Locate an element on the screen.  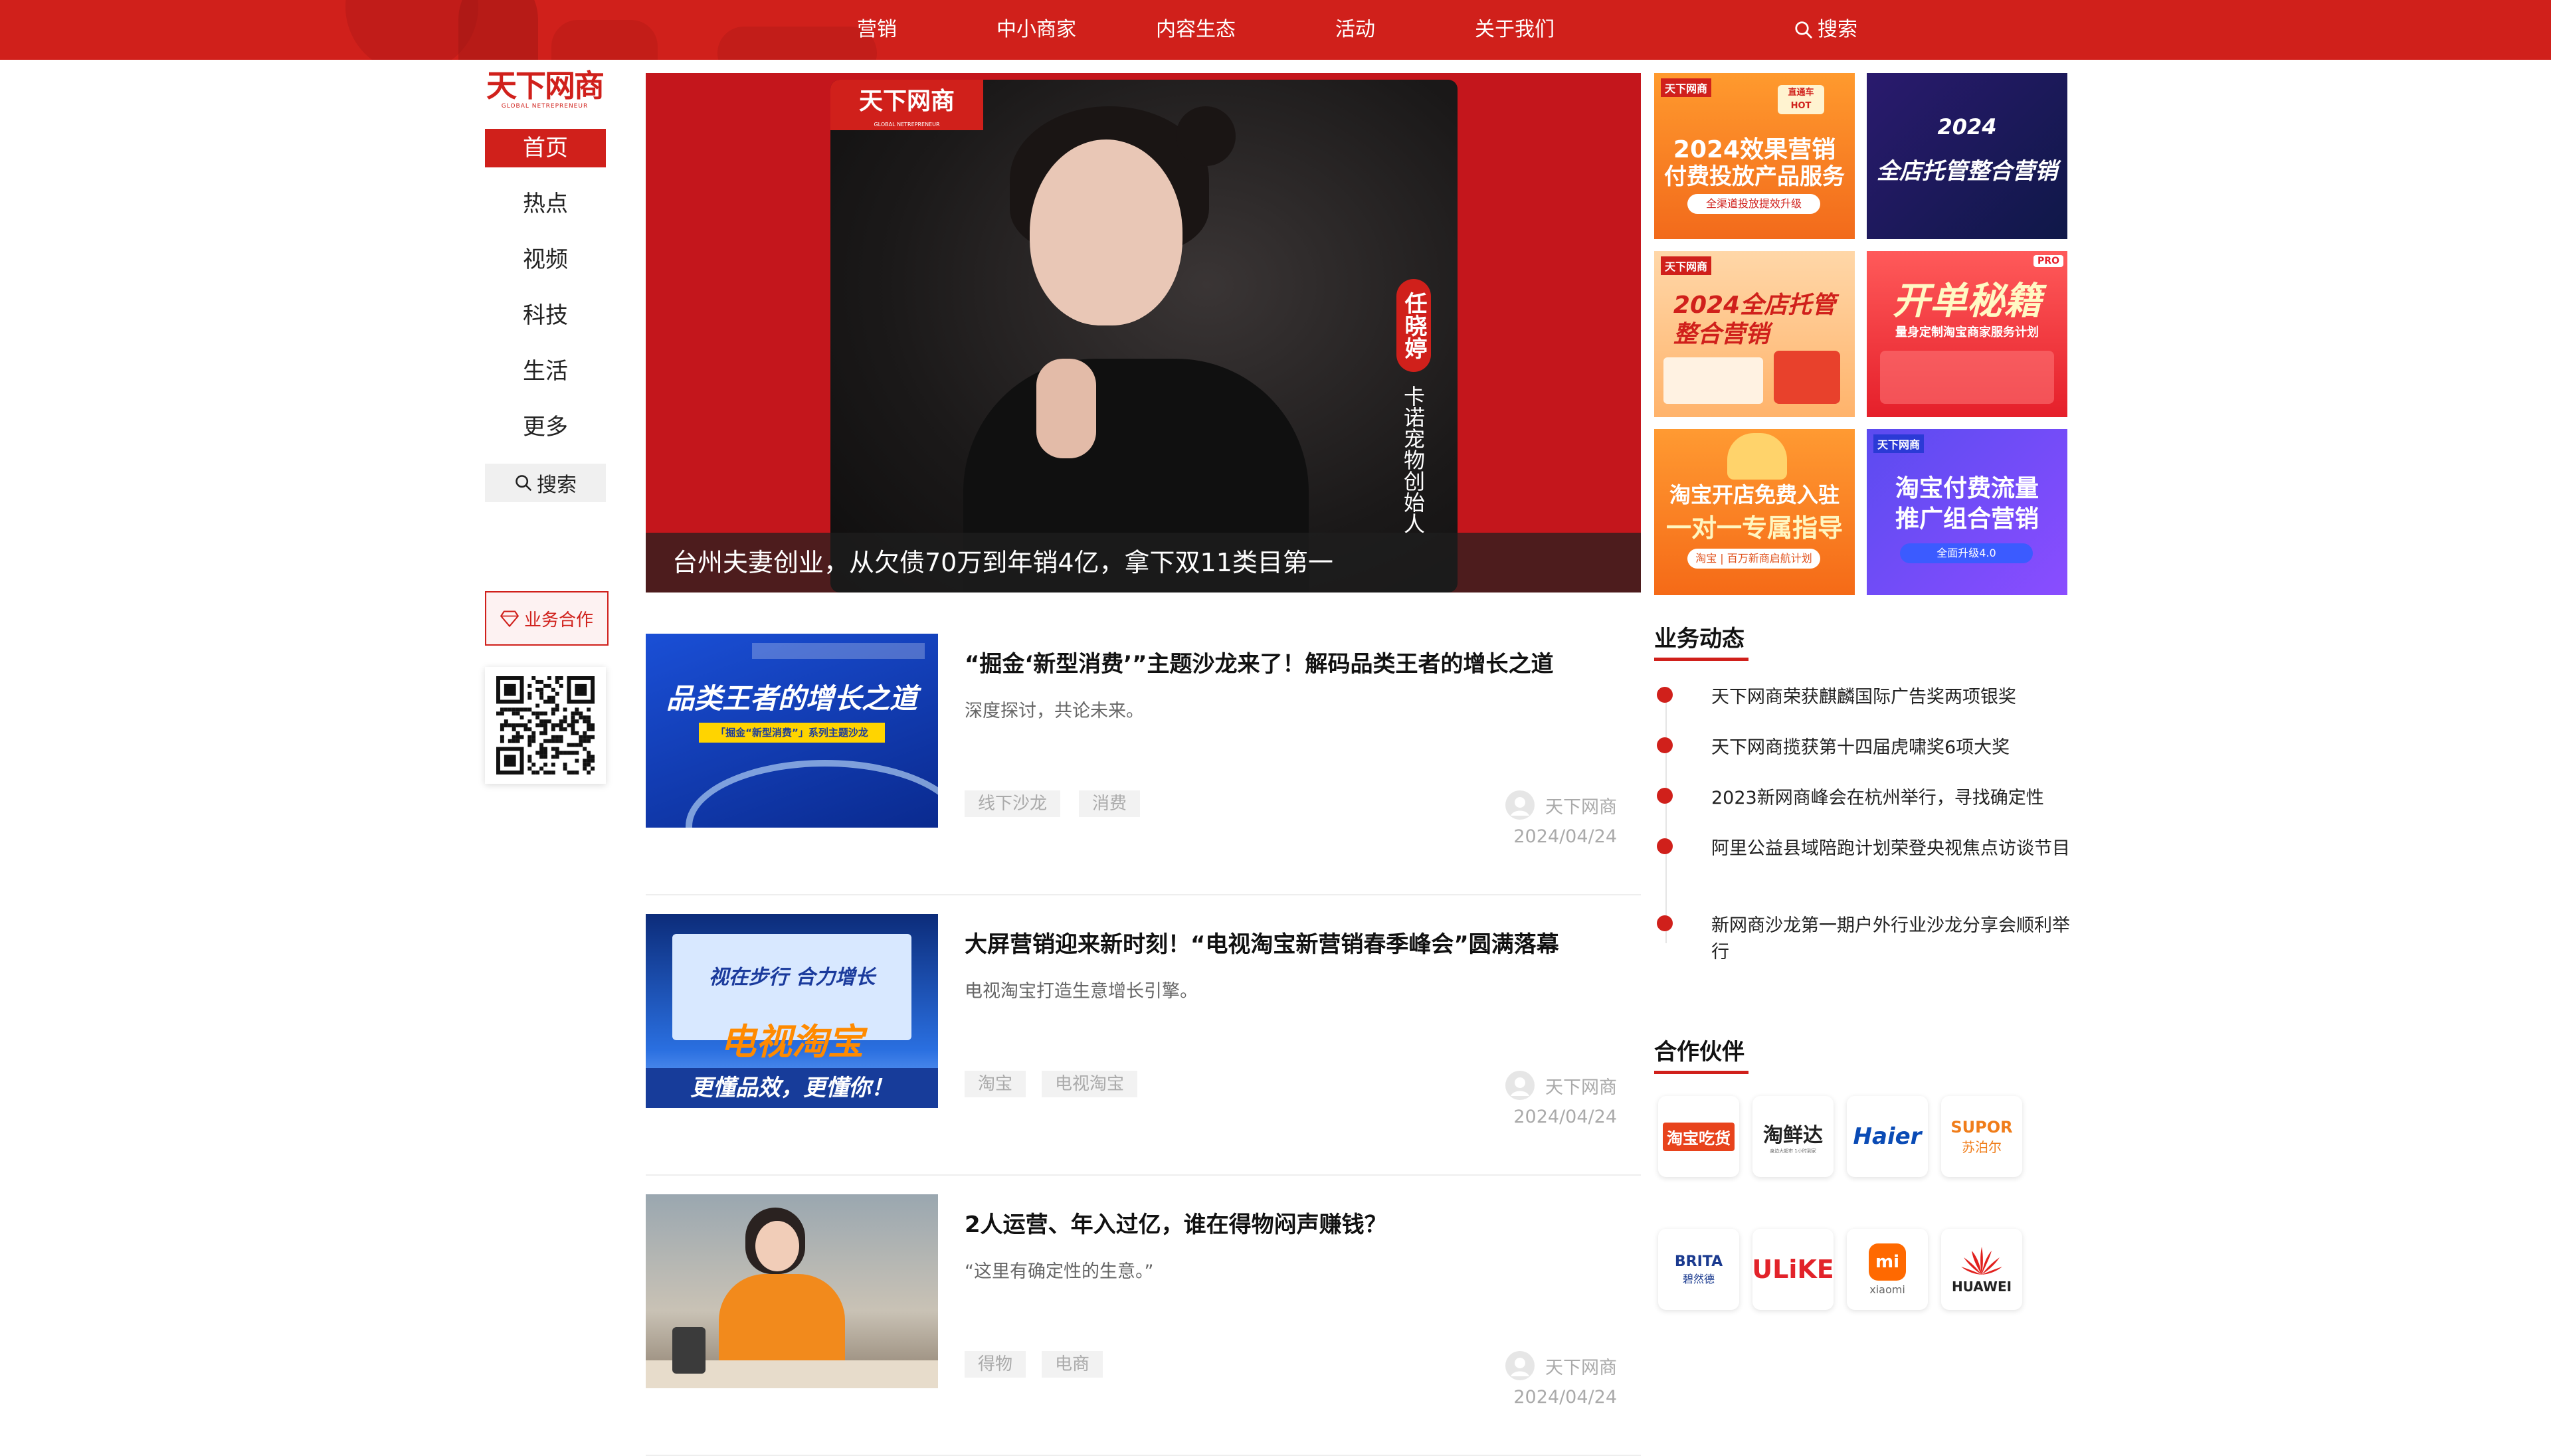
partner-logo-ulike: ULiKE is located at coordinates (1793, 1269).